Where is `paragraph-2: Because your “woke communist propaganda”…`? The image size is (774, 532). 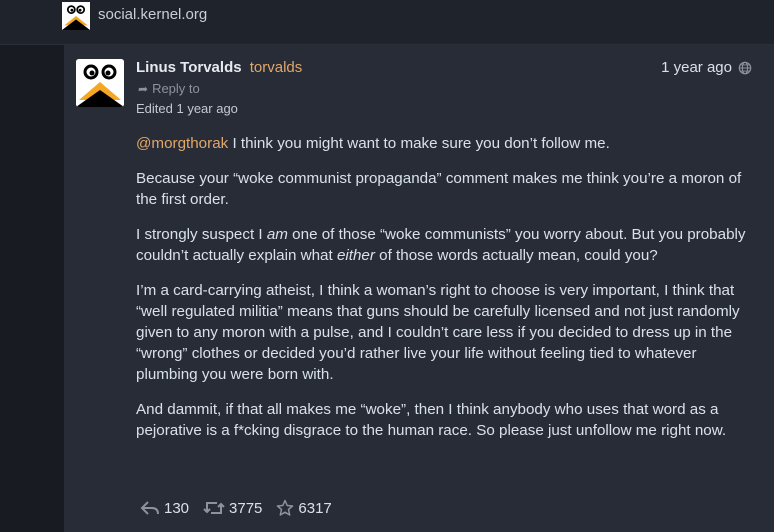 paragraph-2: Because your “woke communist propaganda”… is located at coordinates (439, 189).